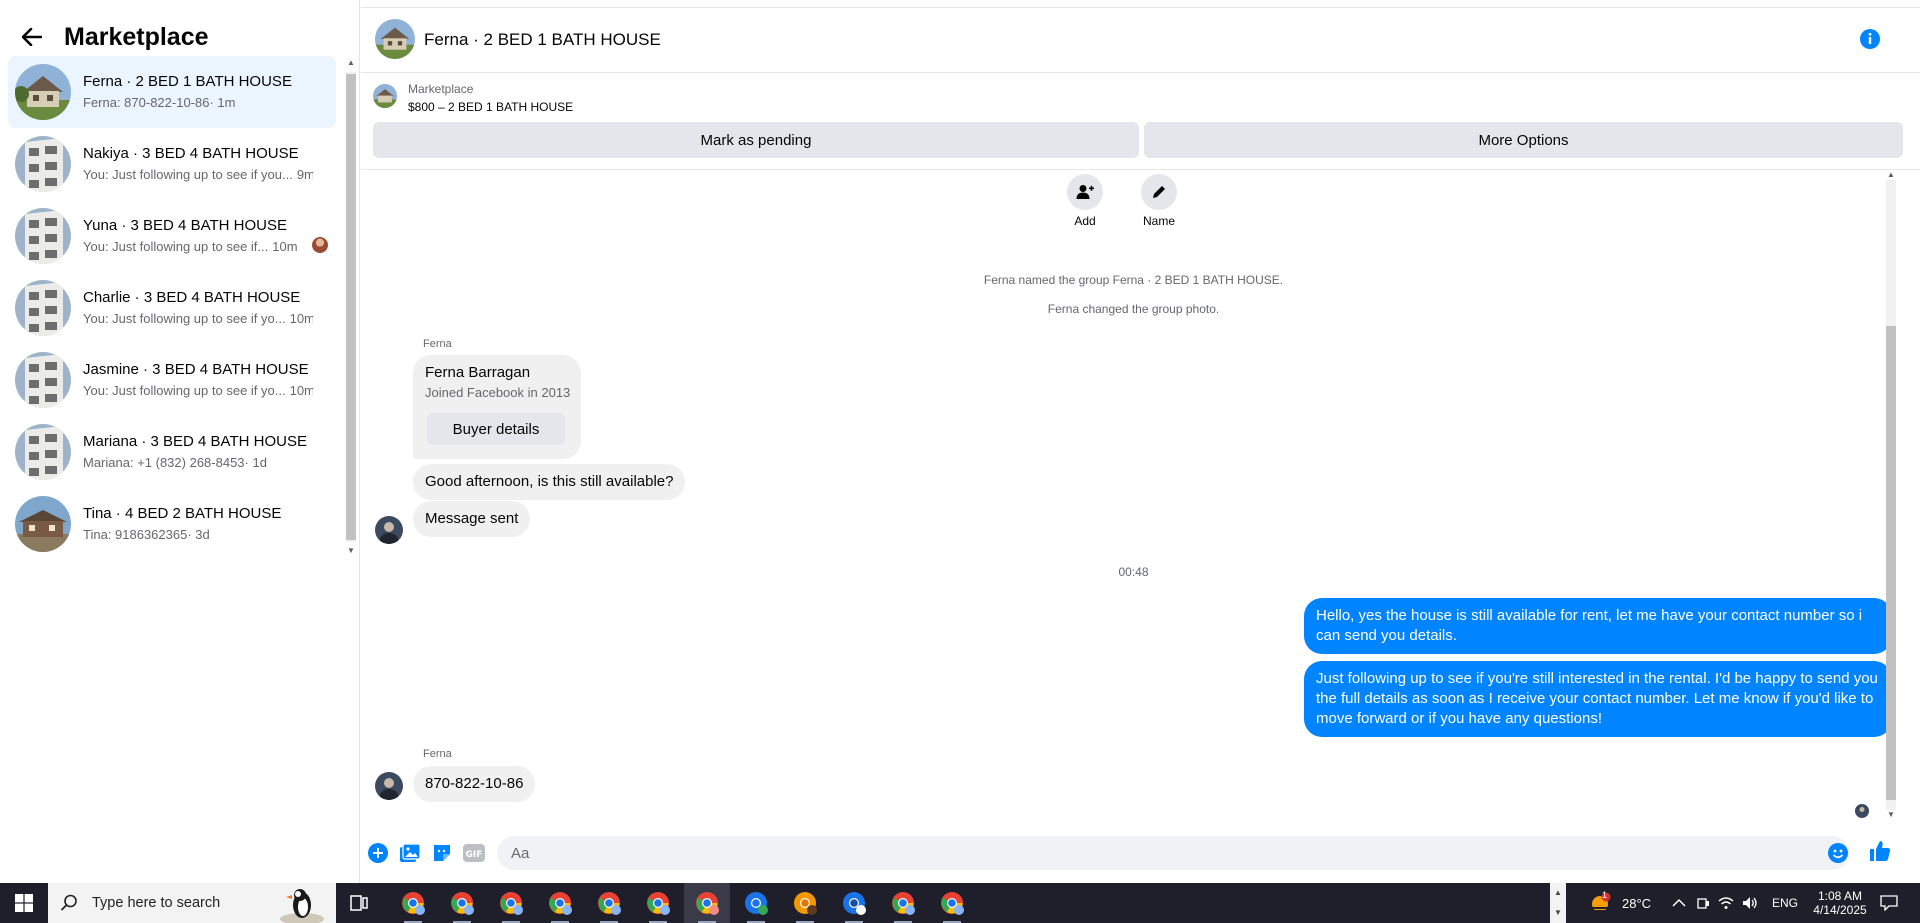 This screenshot has width=1920, height=923. I want to click on more-options-button: More Options, so click(1523, 140).